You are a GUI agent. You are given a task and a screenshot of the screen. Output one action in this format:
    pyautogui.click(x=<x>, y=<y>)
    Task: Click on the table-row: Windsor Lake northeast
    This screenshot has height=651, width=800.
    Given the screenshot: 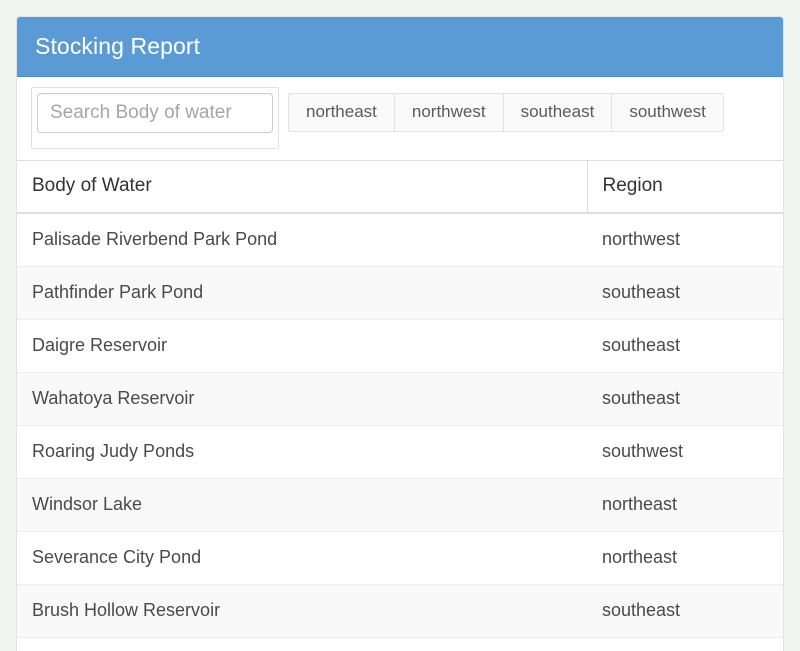 What is the action you would take?
    pyautogui.click(x=400, y=505)
    